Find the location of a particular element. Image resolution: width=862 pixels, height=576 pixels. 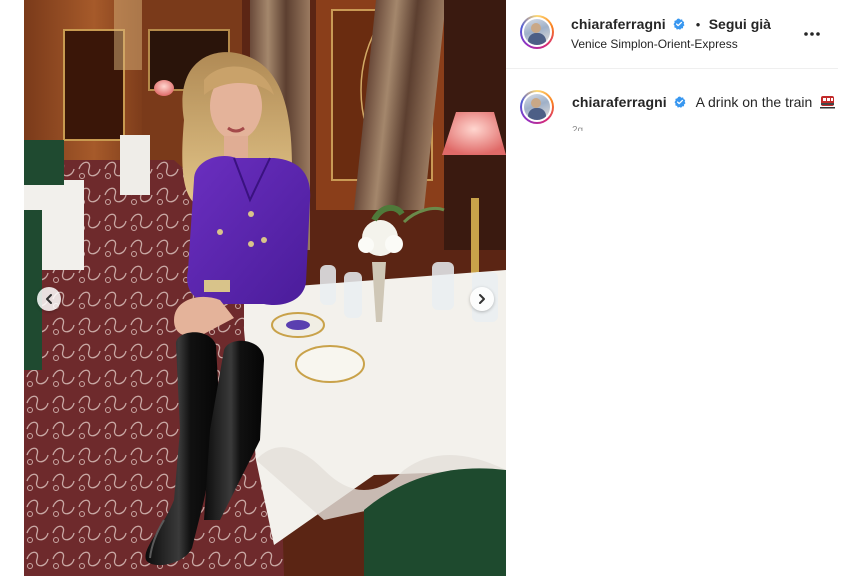

chevron-left-icon is located at coordinates (49, 299).